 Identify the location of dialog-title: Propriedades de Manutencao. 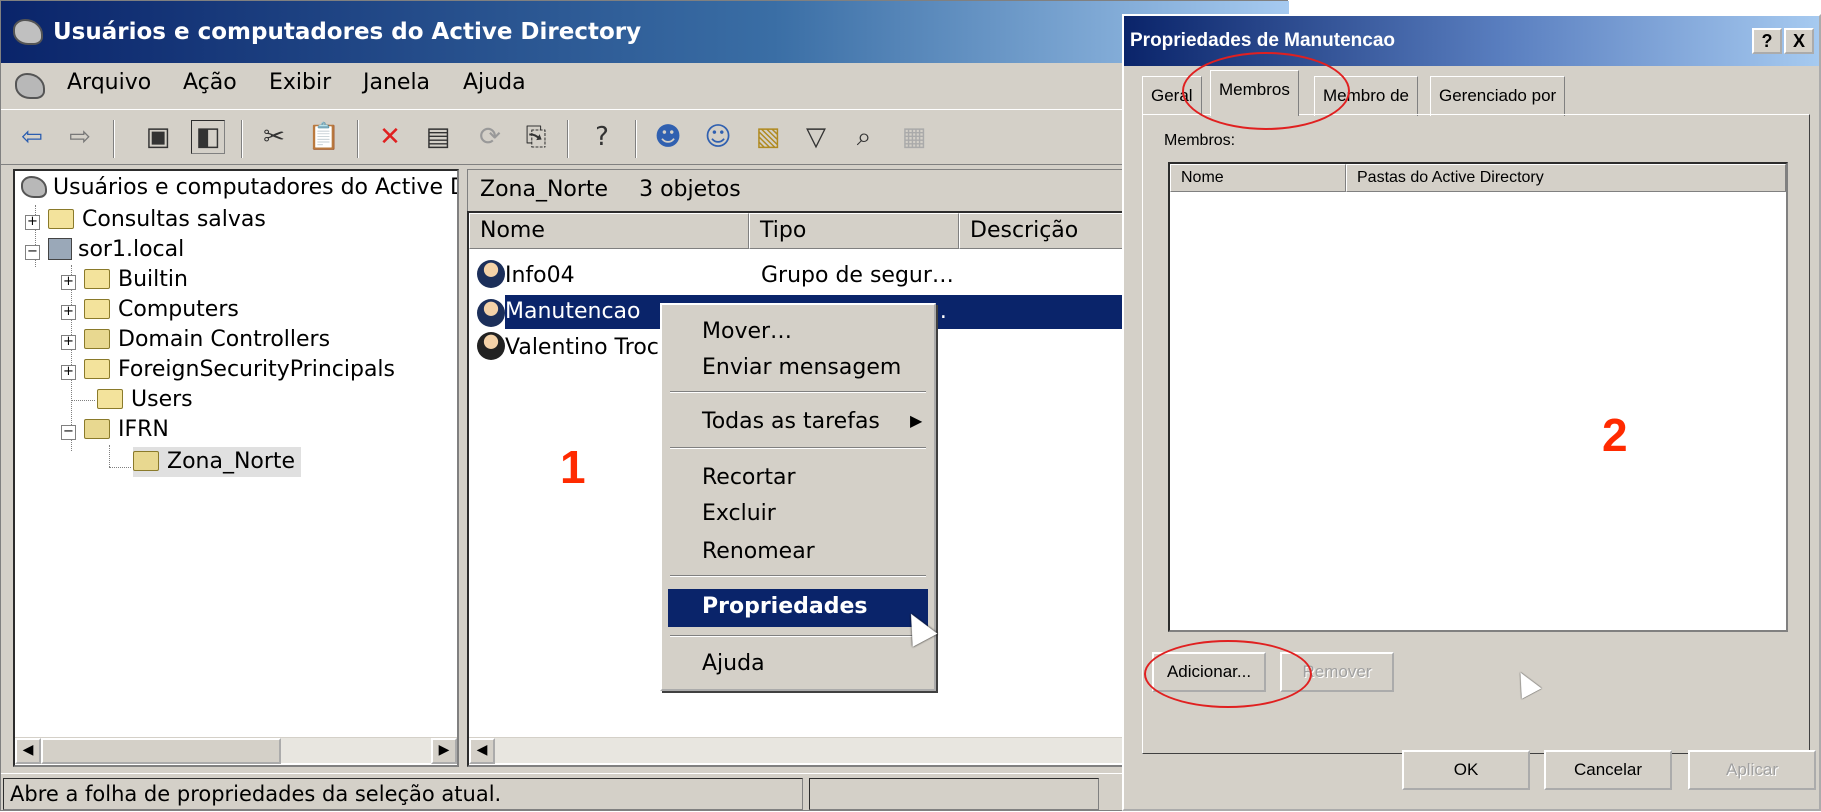
(1263, 40).